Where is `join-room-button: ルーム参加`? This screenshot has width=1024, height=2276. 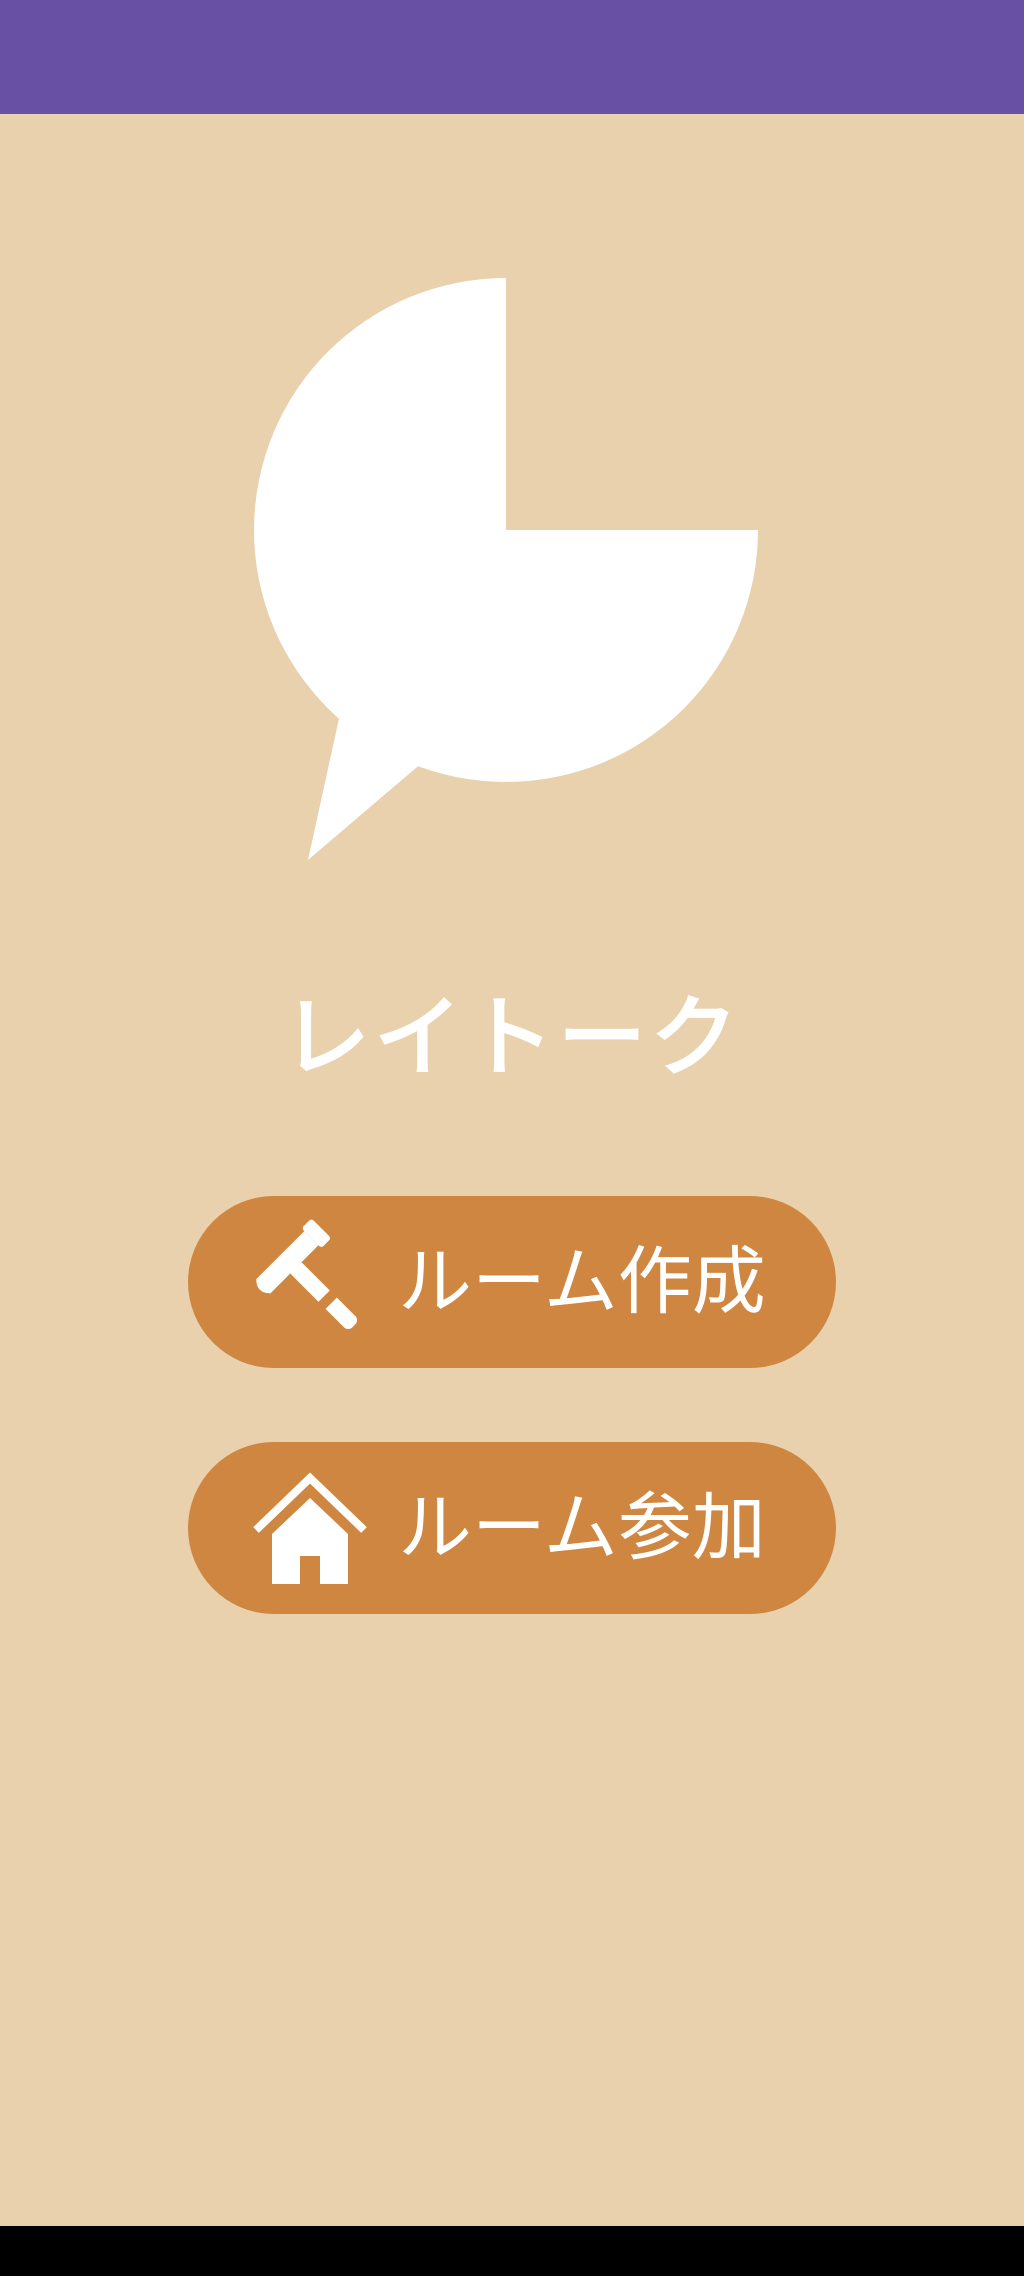 join-room-button: ルーム参加 is located at coordinates (512, 1528).